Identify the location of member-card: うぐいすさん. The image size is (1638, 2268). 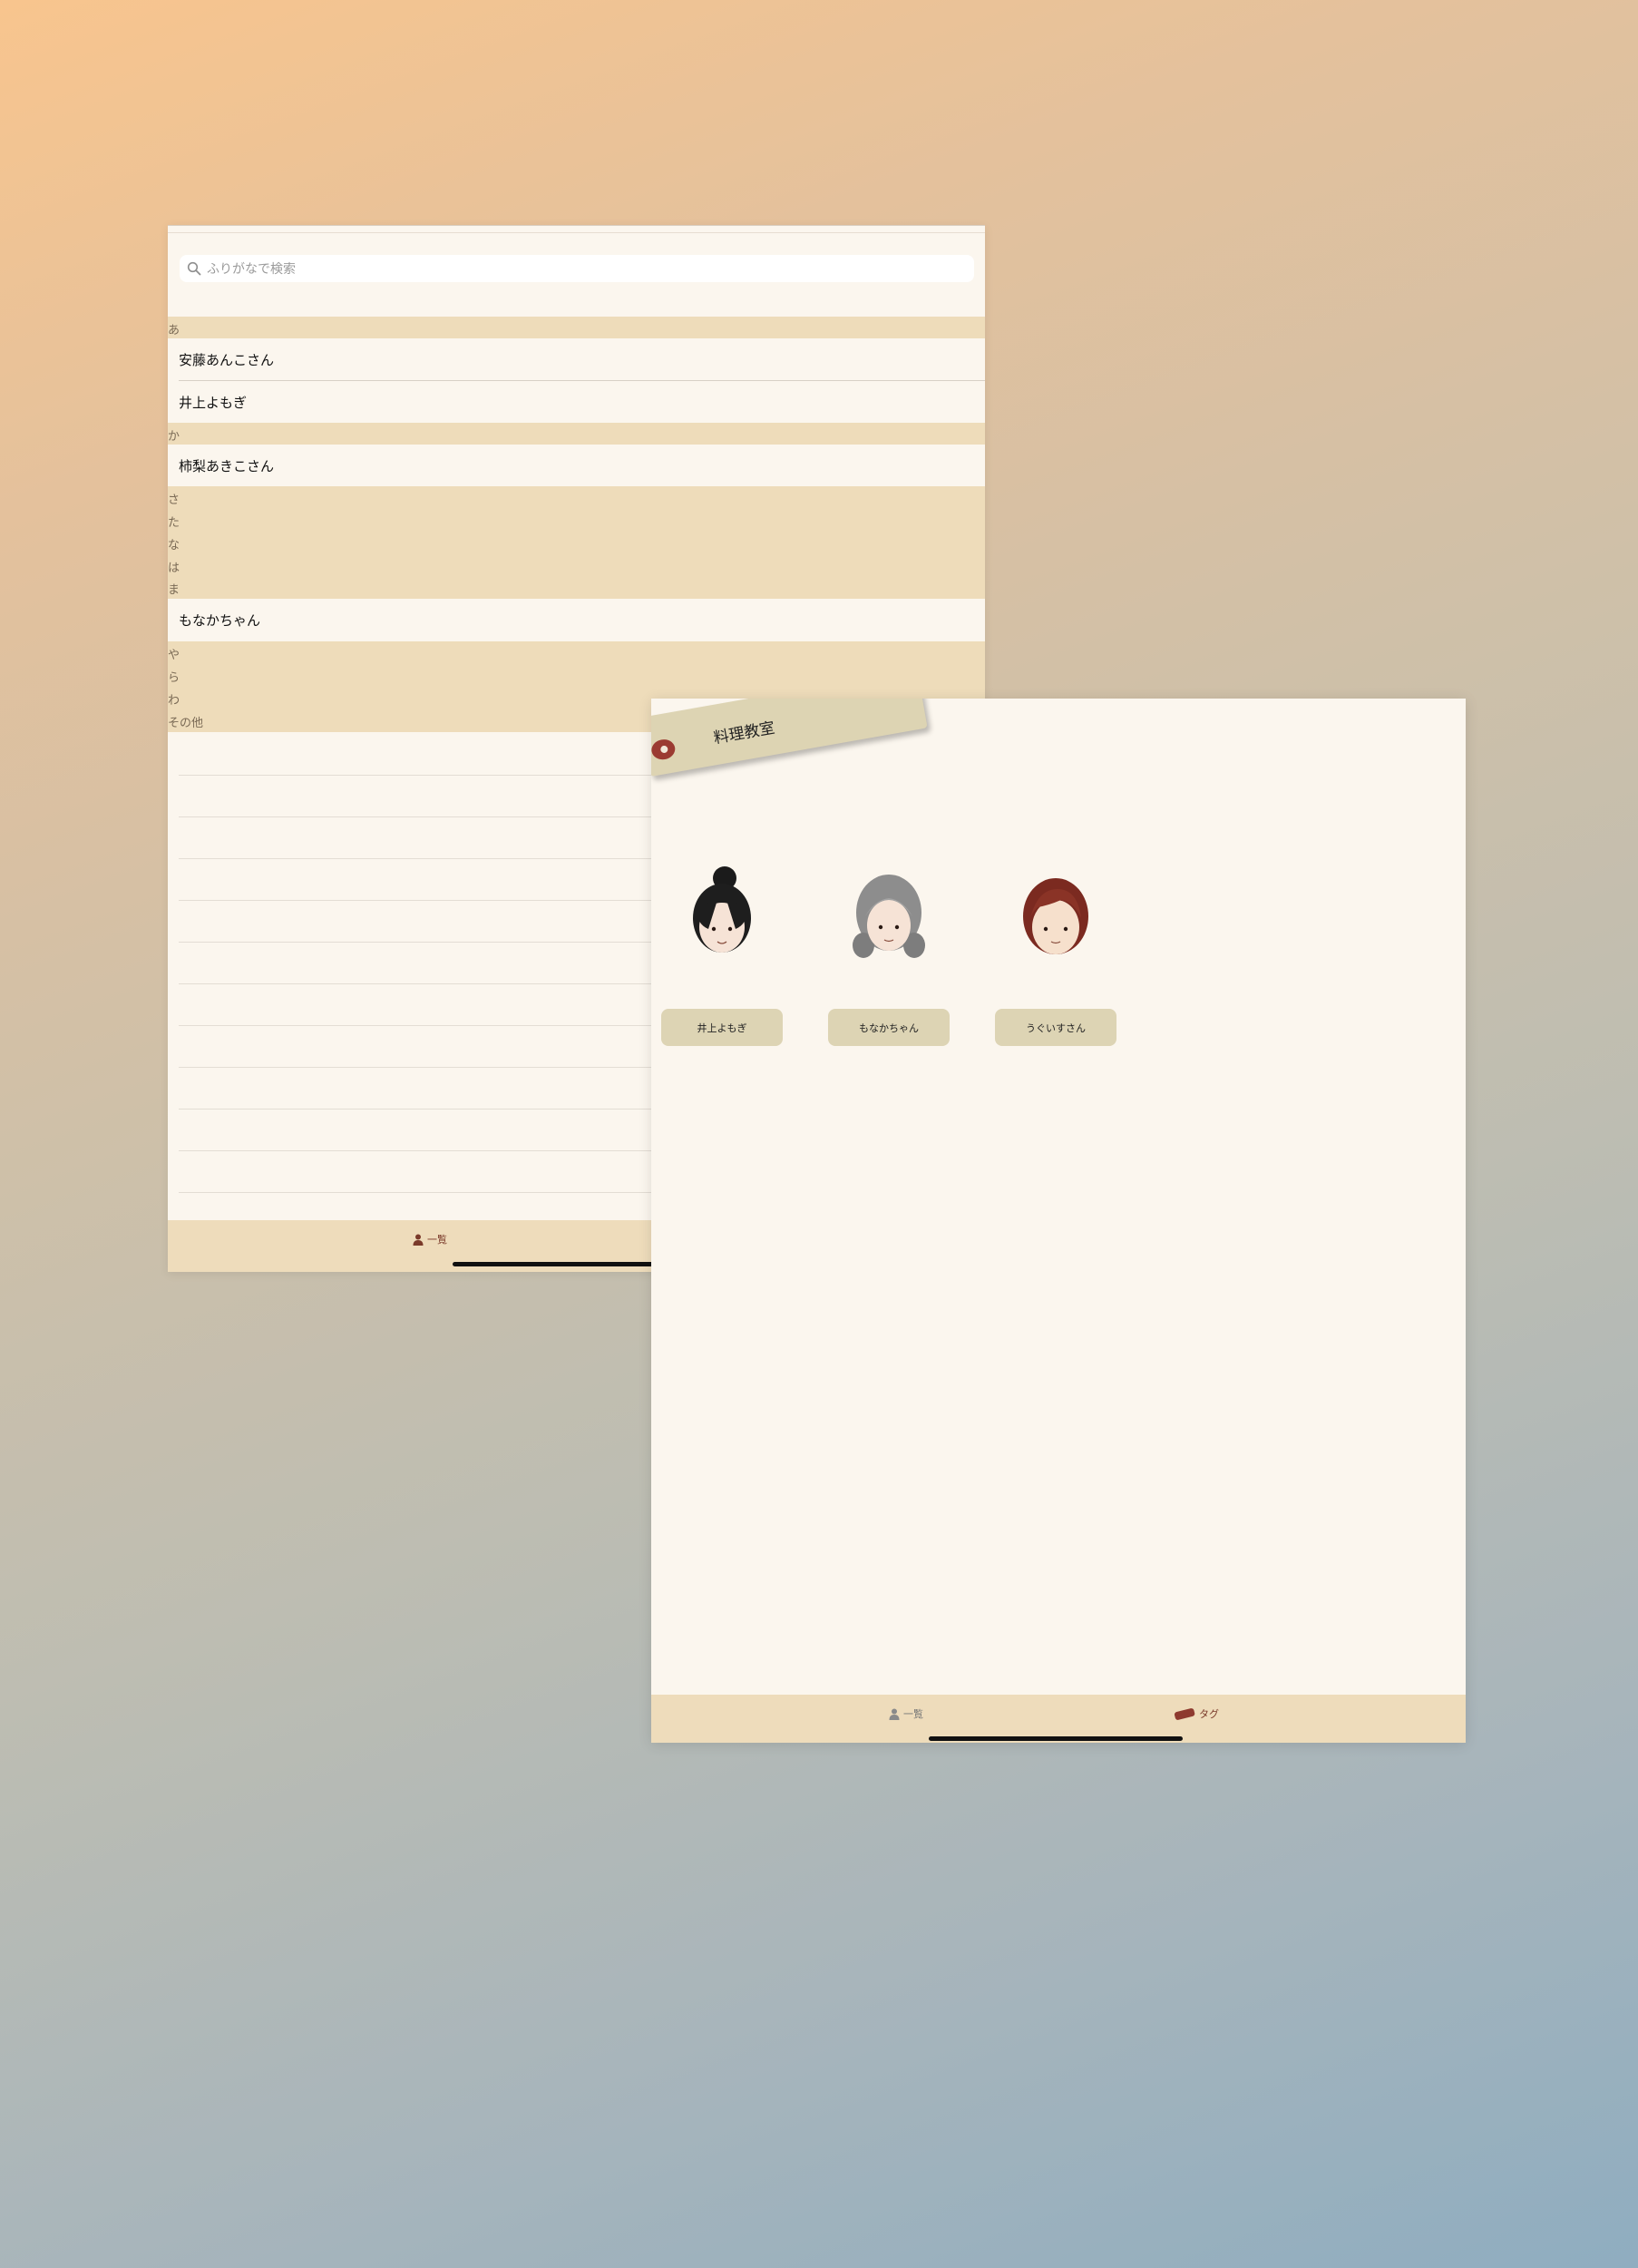
(1055, 956).